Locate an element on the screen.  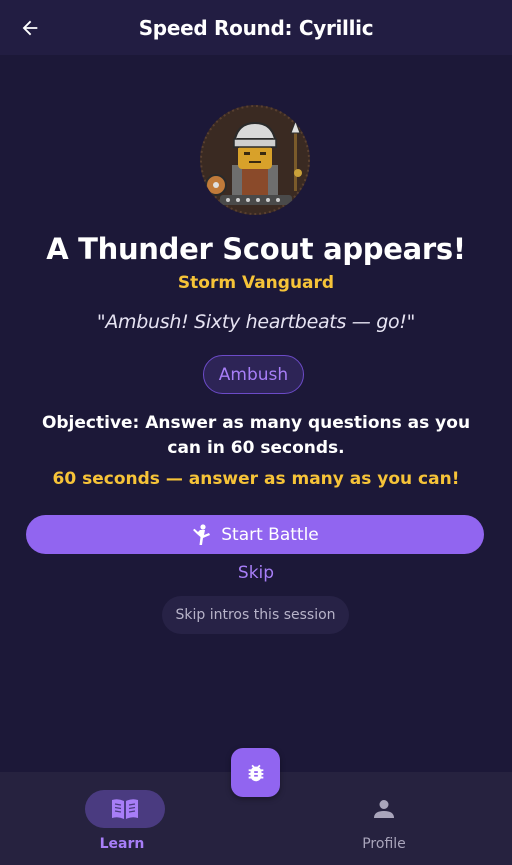
nav-label-profile: Profile is located at coordinates (384, 844).